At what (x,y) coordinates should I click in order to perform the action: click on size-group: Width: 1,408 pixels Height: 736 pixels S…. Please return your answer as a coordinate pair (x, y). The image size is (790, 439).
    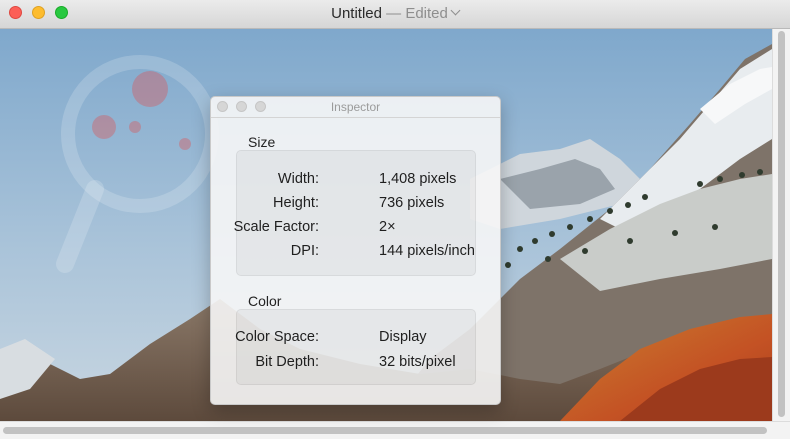
    Looking at the image, I should click on (354, 213).